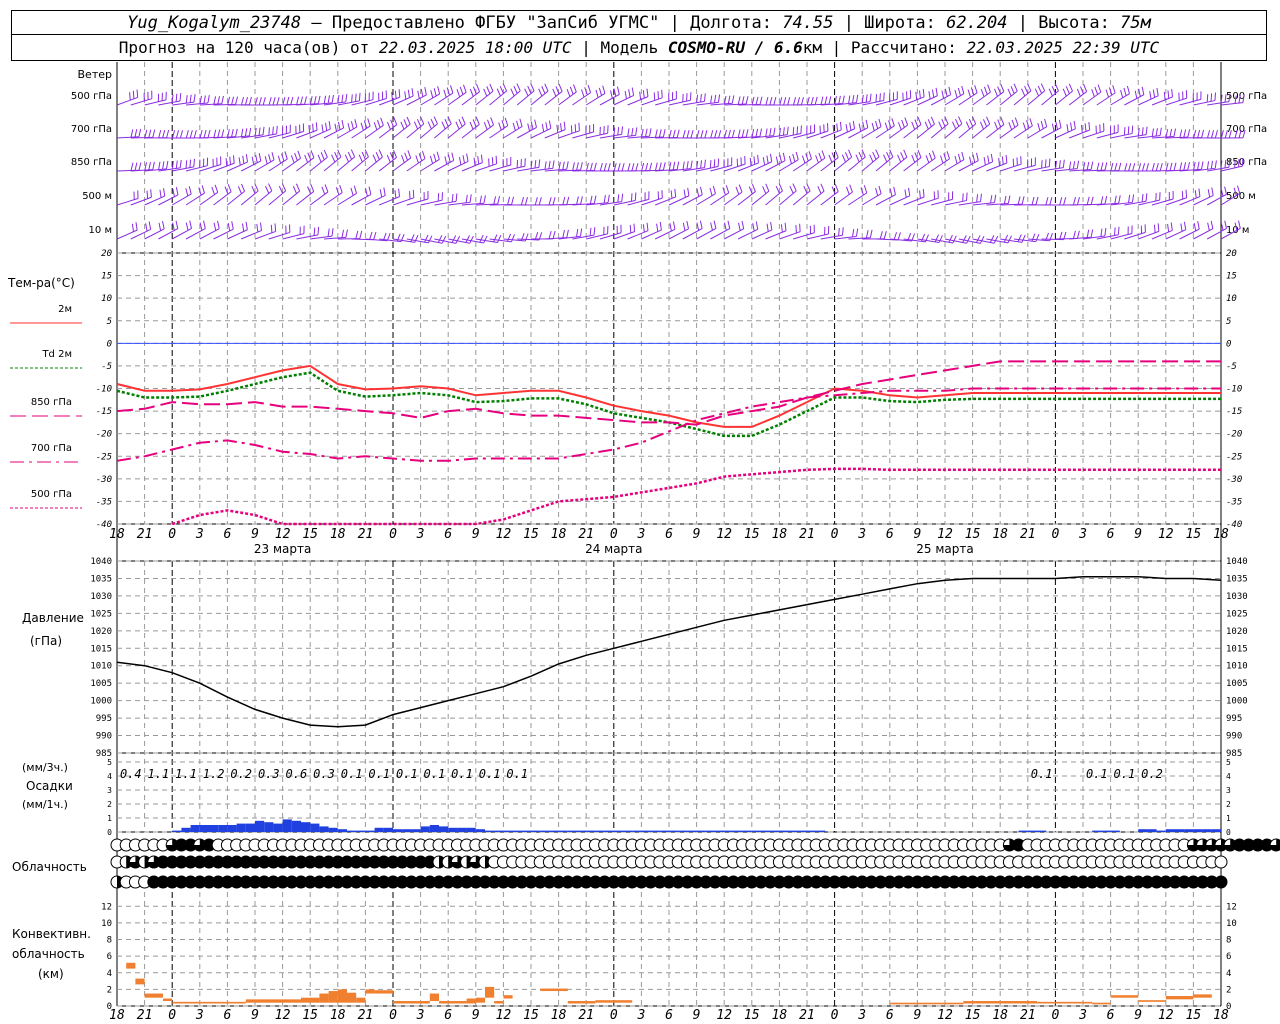  Describe the element at coordinates (91, 129) in the screenshot. I see `wind-level-label: 700 гПа` at that location.